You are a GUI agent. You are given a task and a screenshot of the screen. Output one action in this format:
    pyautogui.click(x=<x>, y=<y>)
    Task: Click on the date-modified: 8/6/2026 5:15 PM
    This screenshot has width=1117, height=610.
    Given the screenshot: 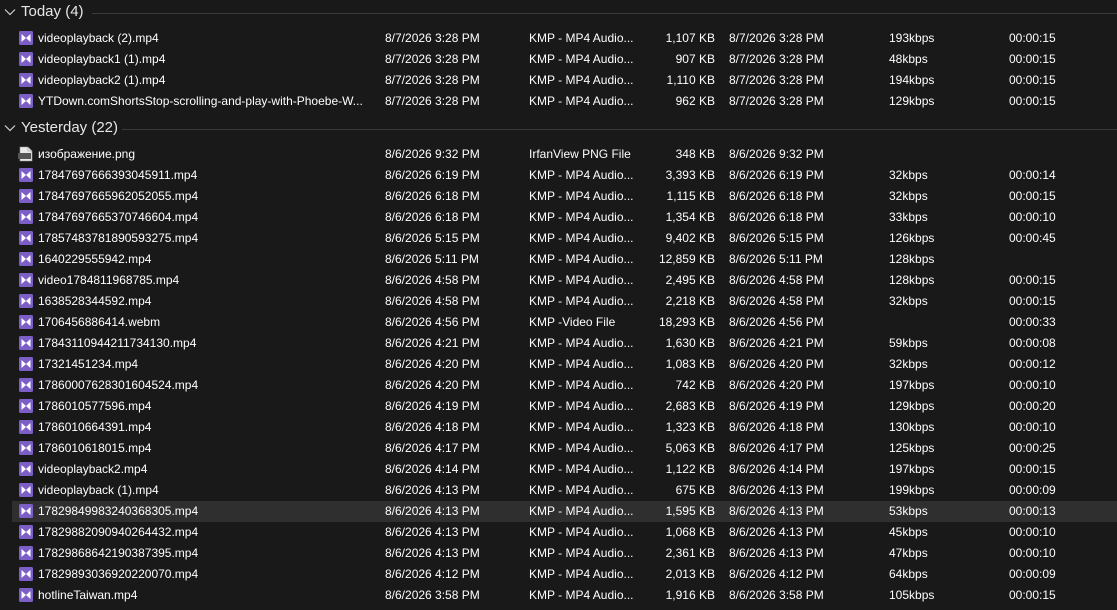 What is the action you would take?
    pyautogui.click(x=776, y=238)
    